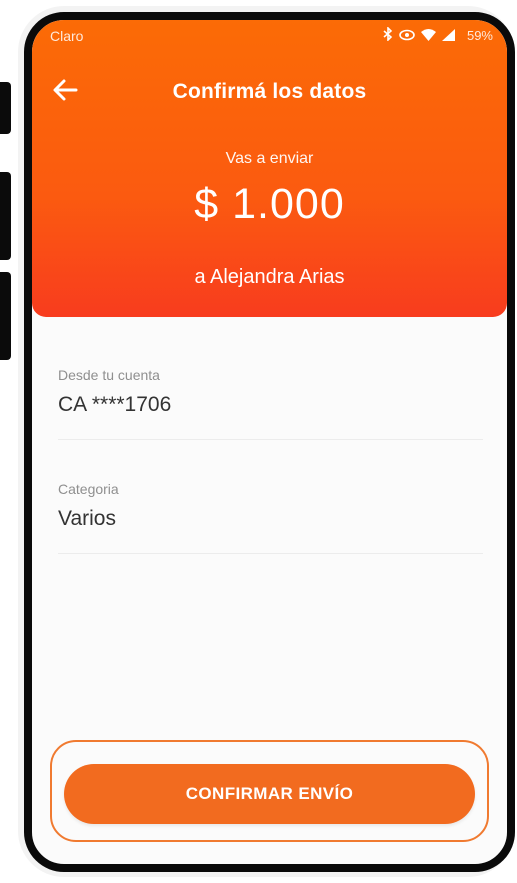 The image size is (517, 883). Describe the element at coordinates (448, 36) in the screenshot. I see `signal-icon` at that location.